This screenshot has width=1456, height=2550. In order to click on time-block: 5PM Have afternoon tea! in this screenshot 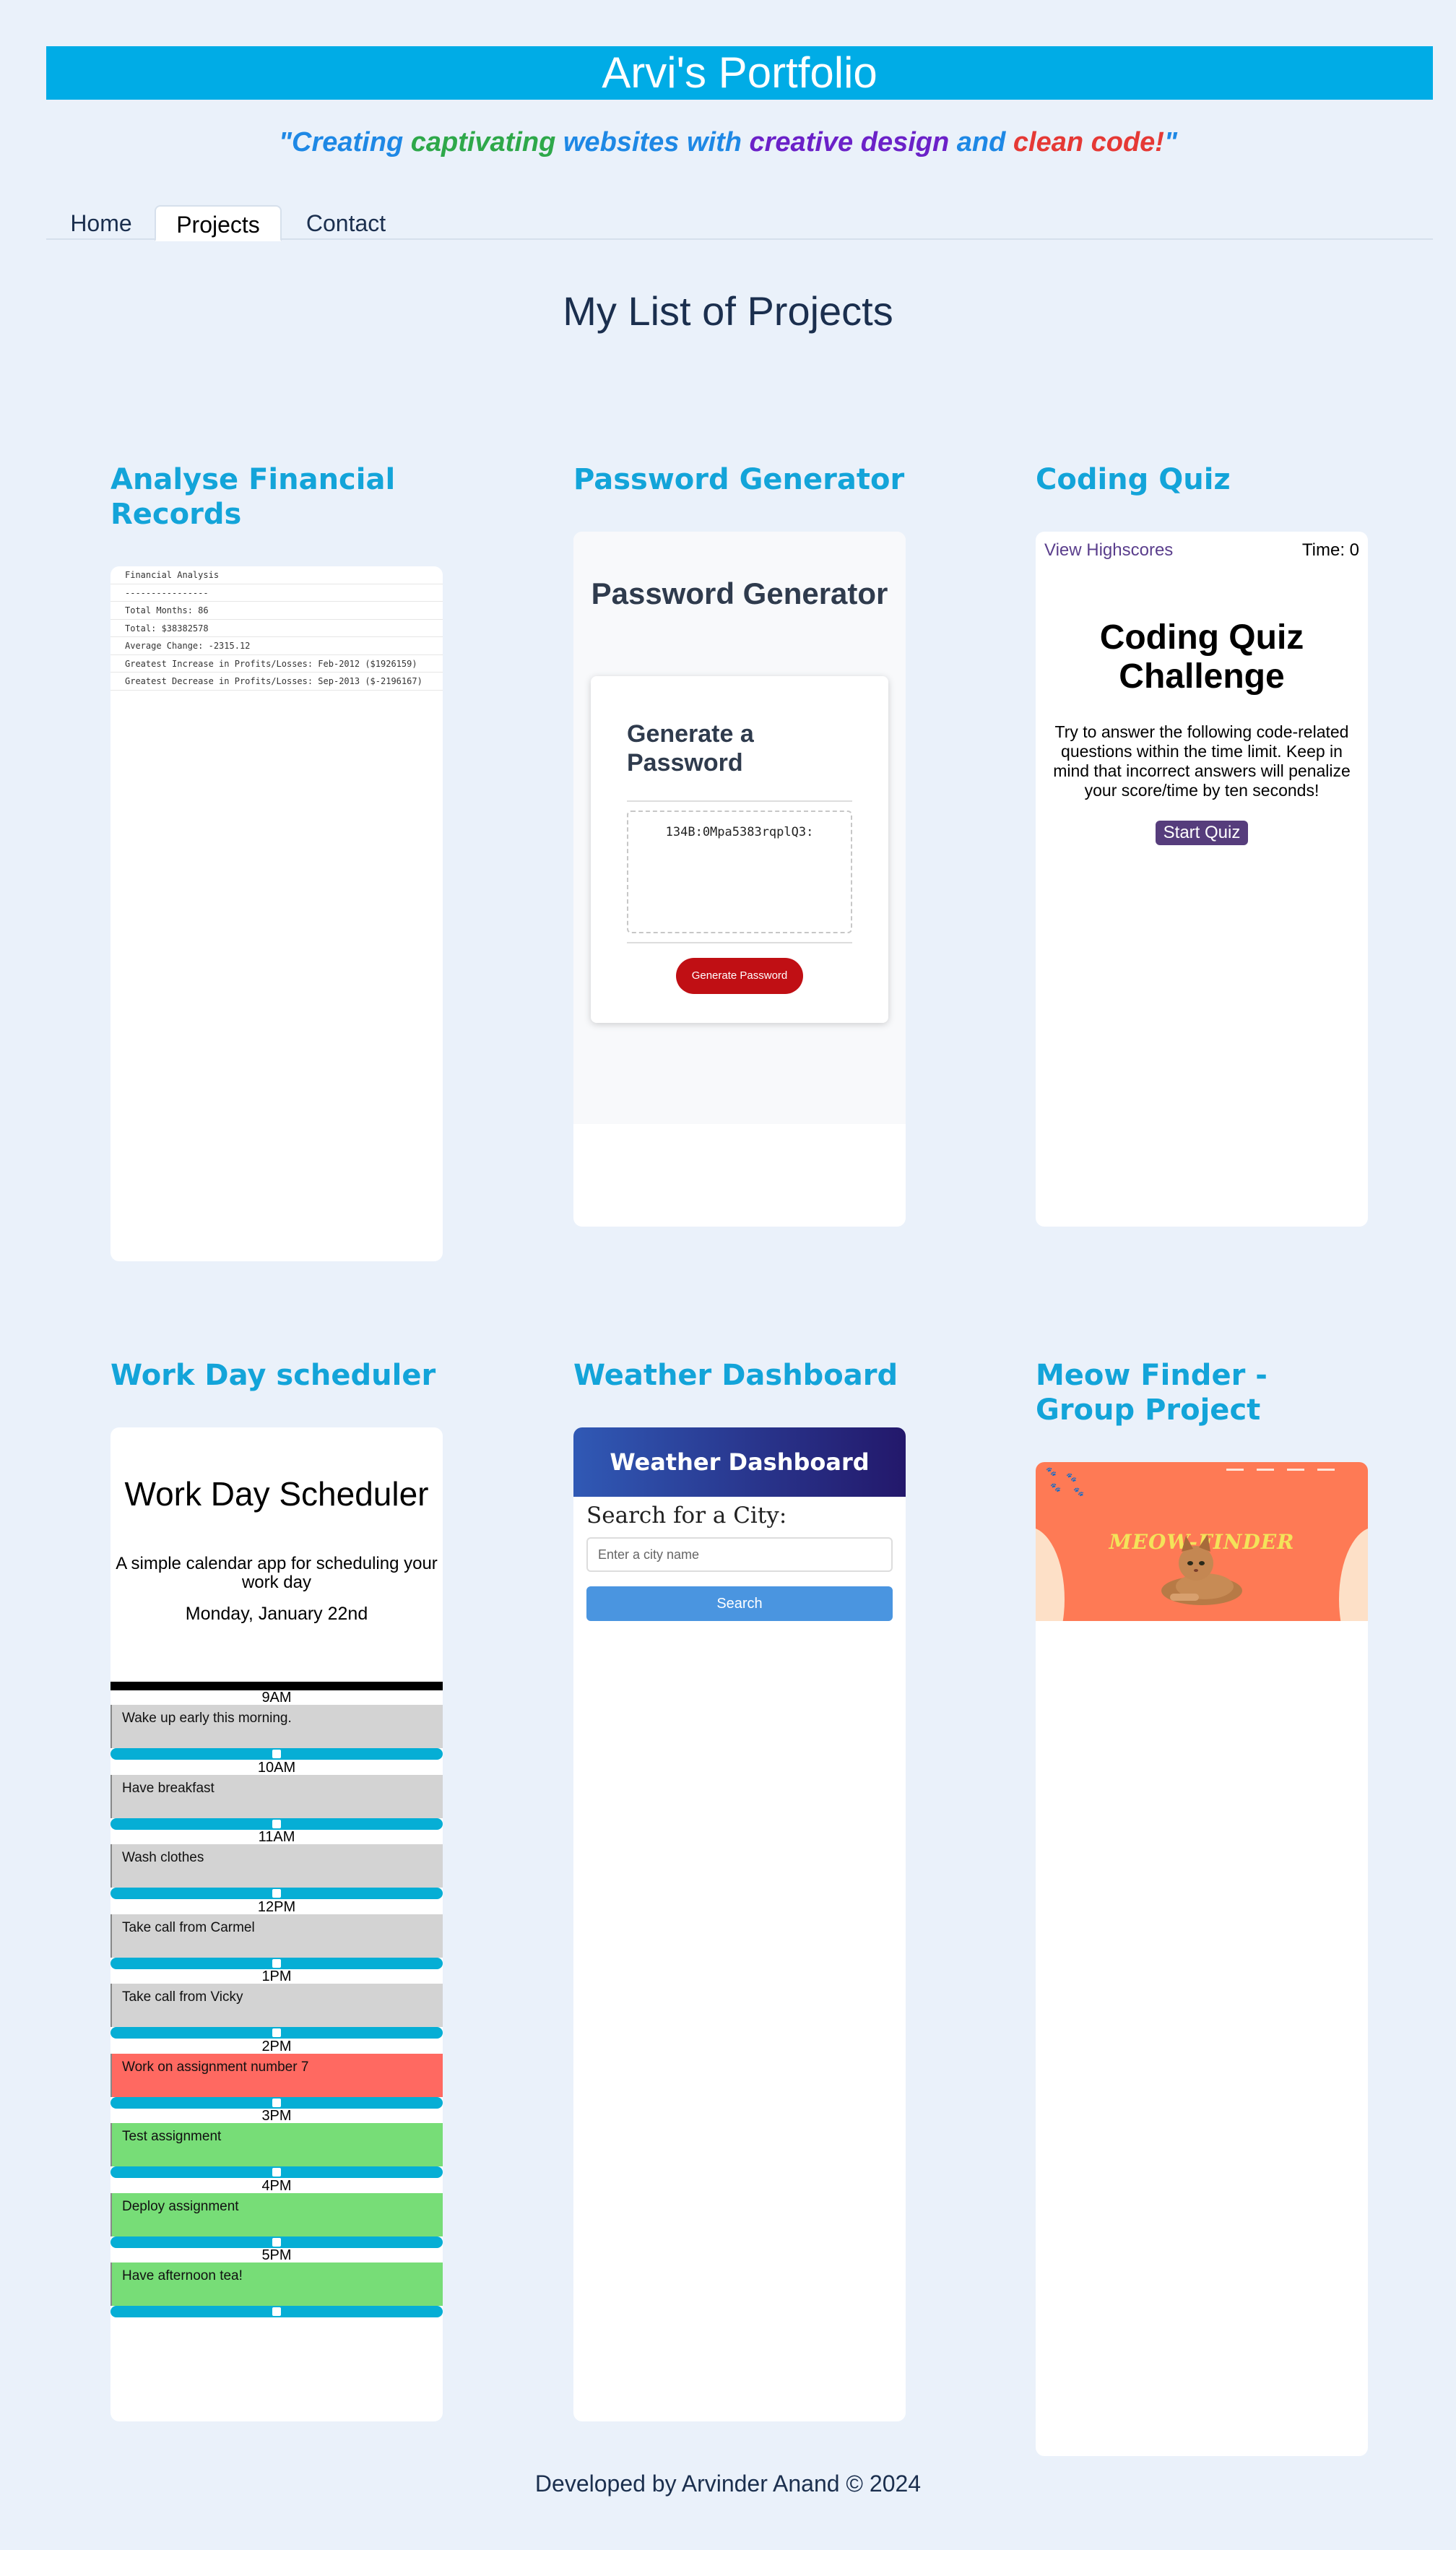, I will do `click(276, 2282)`.